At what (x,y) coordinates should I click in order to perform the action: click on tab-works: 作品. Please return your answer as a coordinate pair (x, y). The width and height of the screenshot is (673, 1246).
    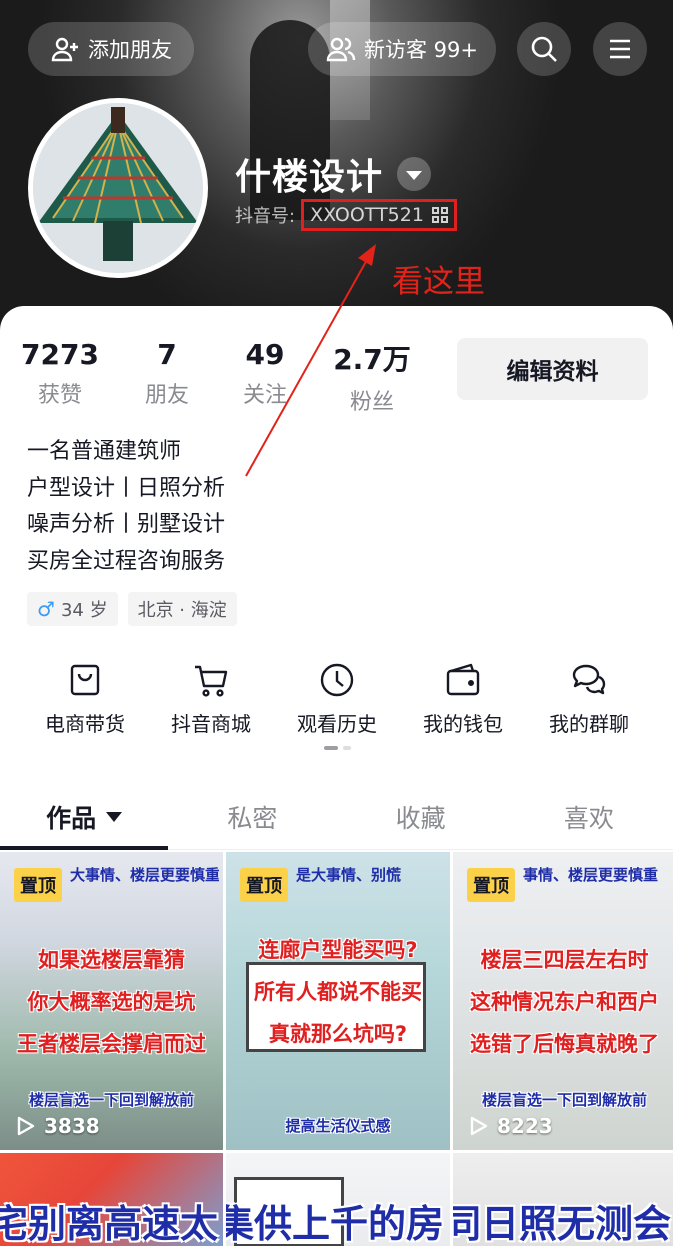
    Looking at the image, I should click on (84, 817).